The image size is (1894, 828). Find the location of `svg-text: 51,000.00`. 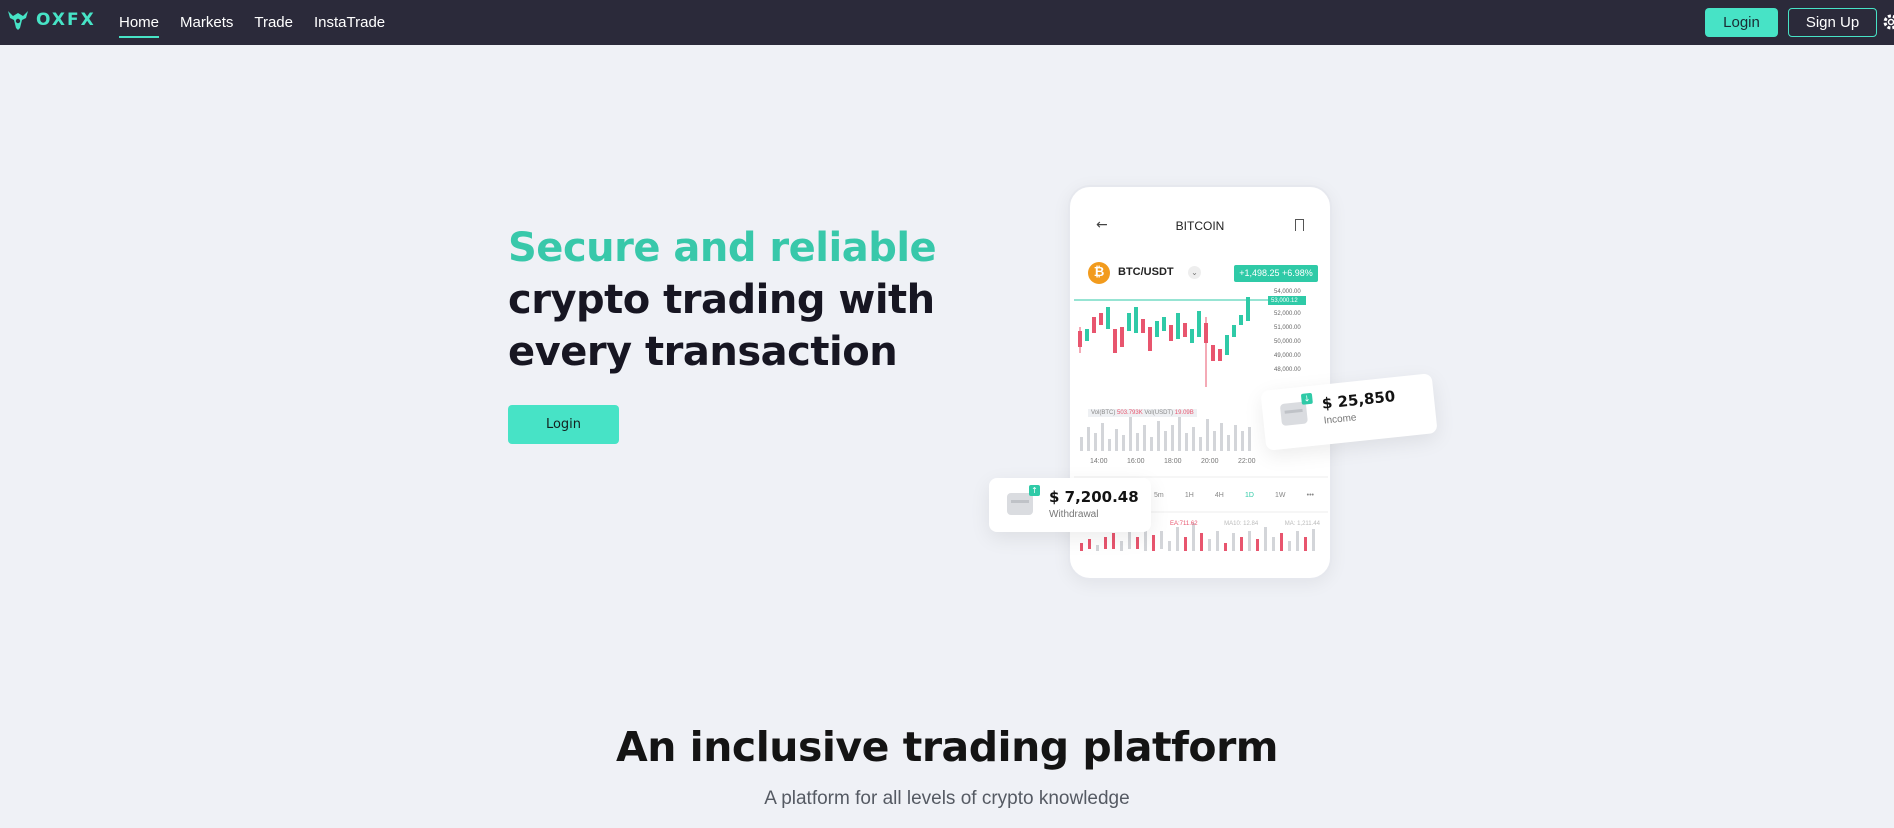

svg-text: 51,000.00 is located at coordinates (1287, 328).